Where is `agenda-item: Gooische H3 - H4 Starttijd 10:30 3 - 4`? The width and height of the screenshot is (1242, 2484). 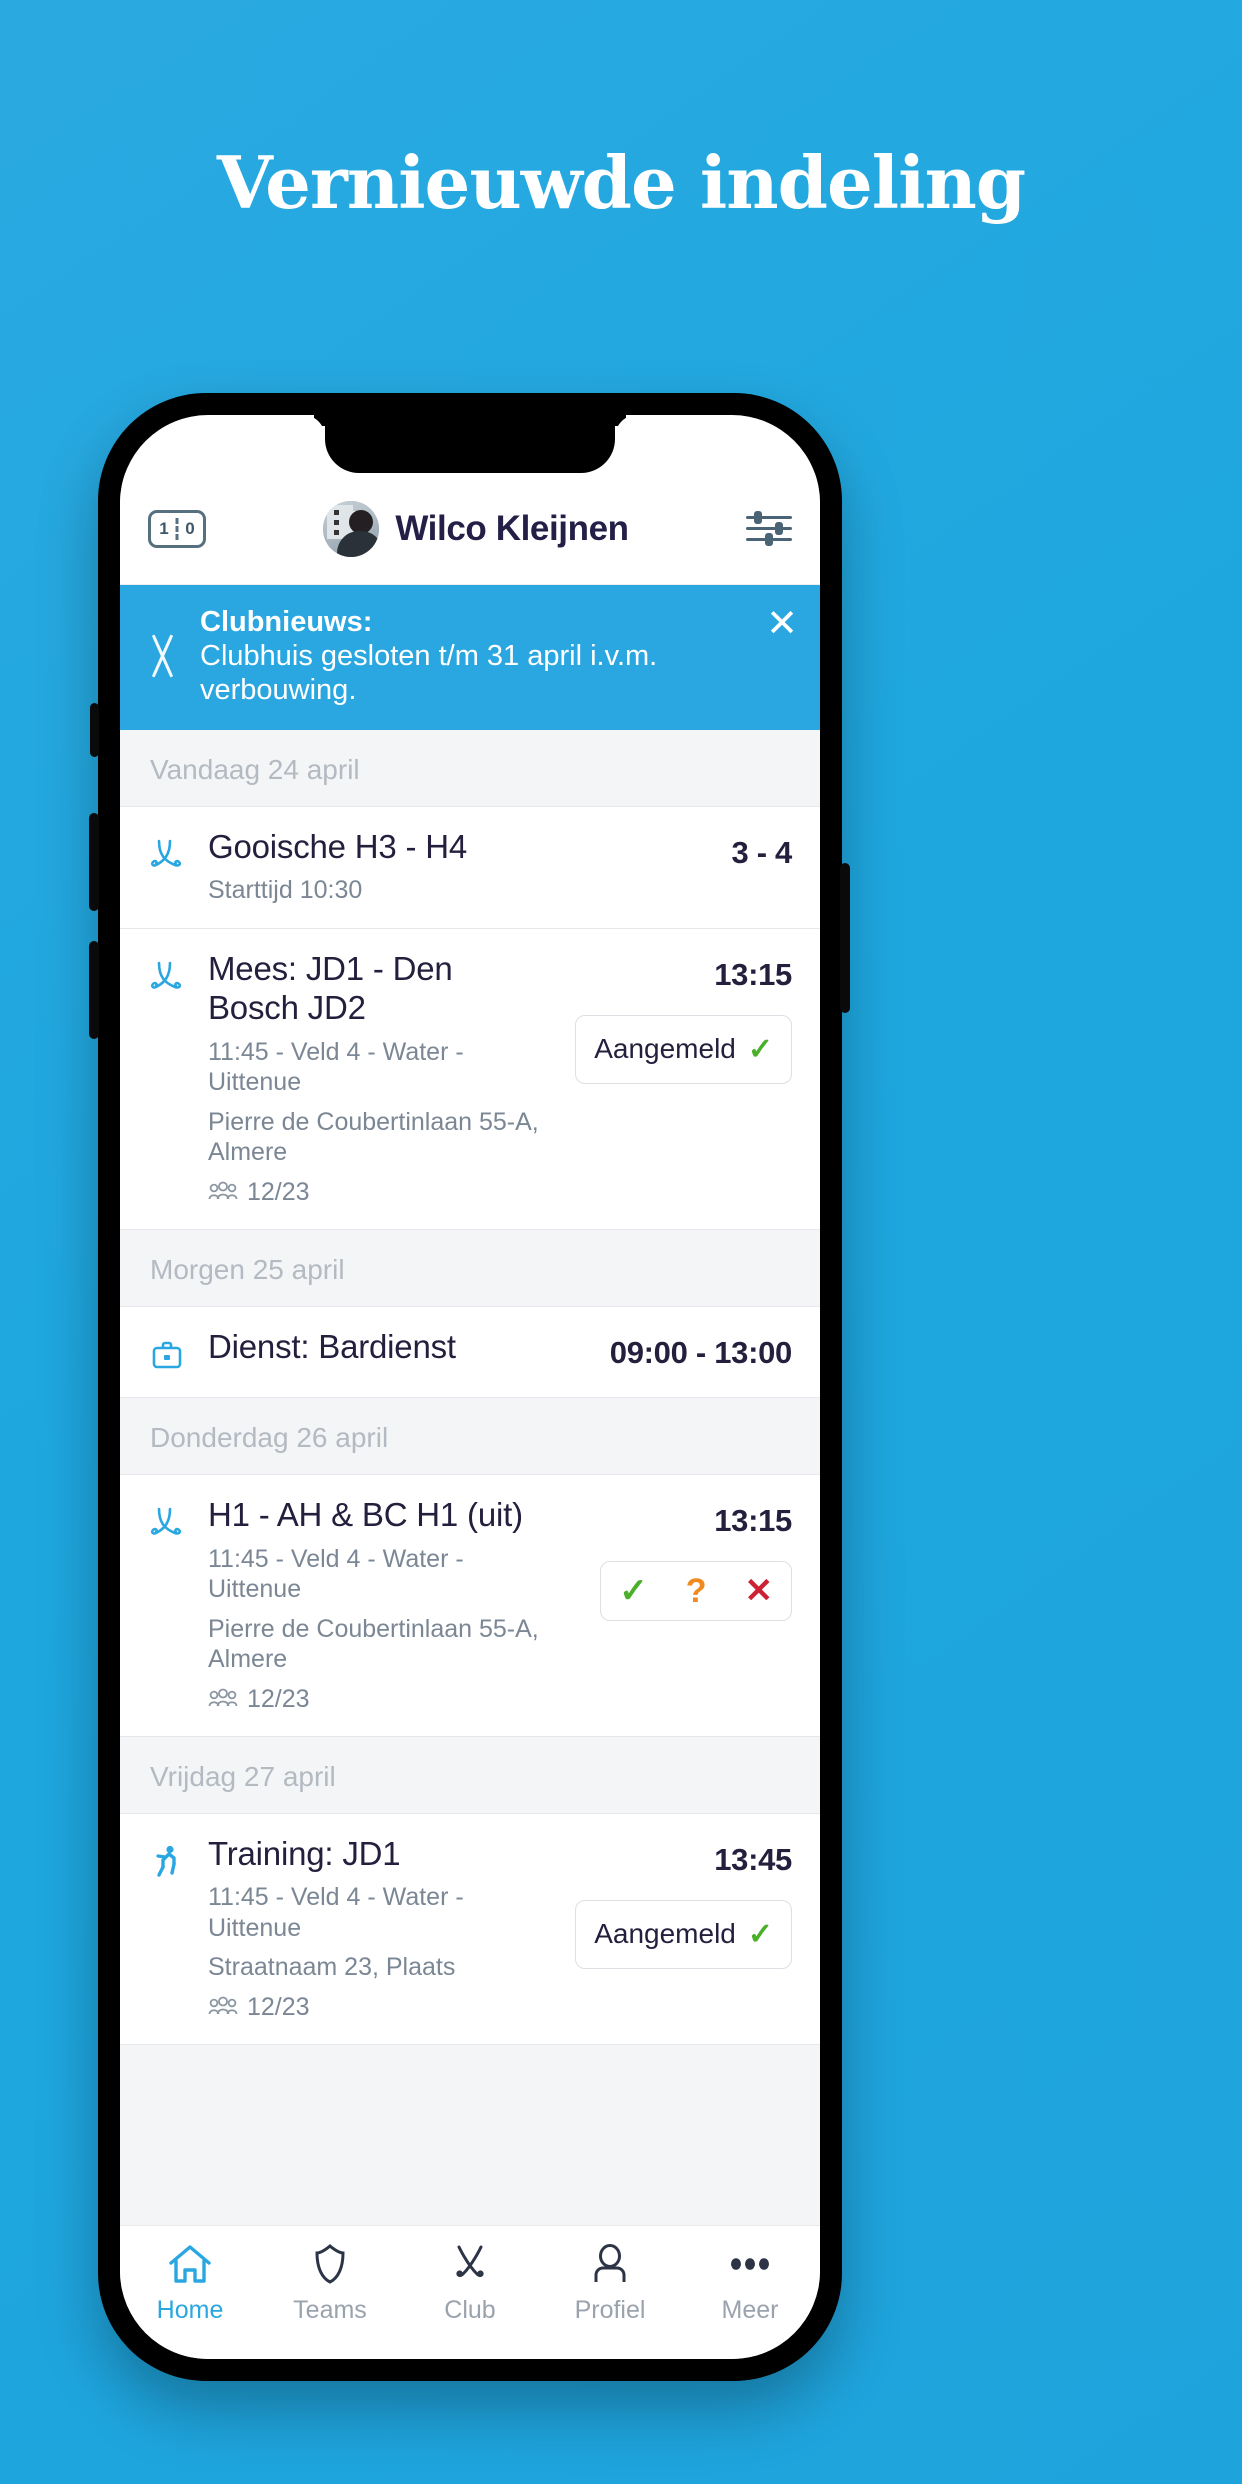 agenda-item: Gooische H3 - H4 Starttijd 10:30 3 - 4 is located at coordinates (470, 867).